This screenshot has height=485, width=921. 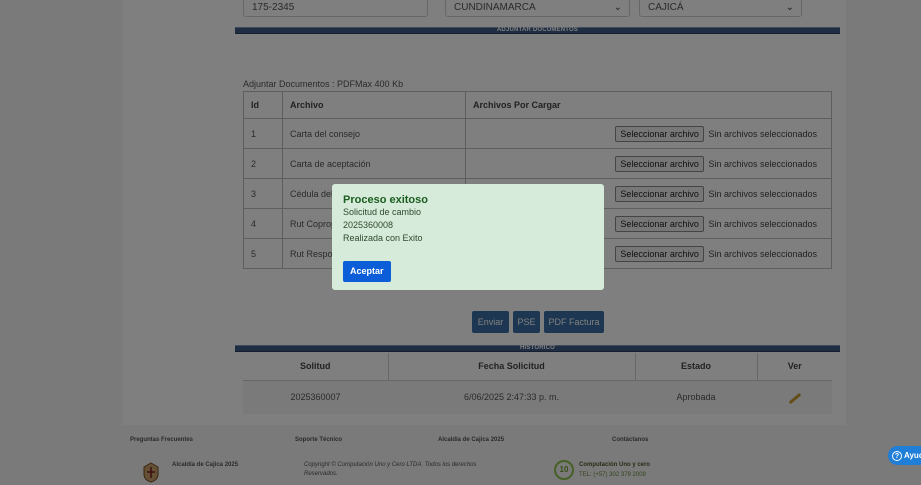 What do you see at coordinates (912, 455) in the screenshot?
I see `help-label: Ayuda` at bounding box center [912, 455].